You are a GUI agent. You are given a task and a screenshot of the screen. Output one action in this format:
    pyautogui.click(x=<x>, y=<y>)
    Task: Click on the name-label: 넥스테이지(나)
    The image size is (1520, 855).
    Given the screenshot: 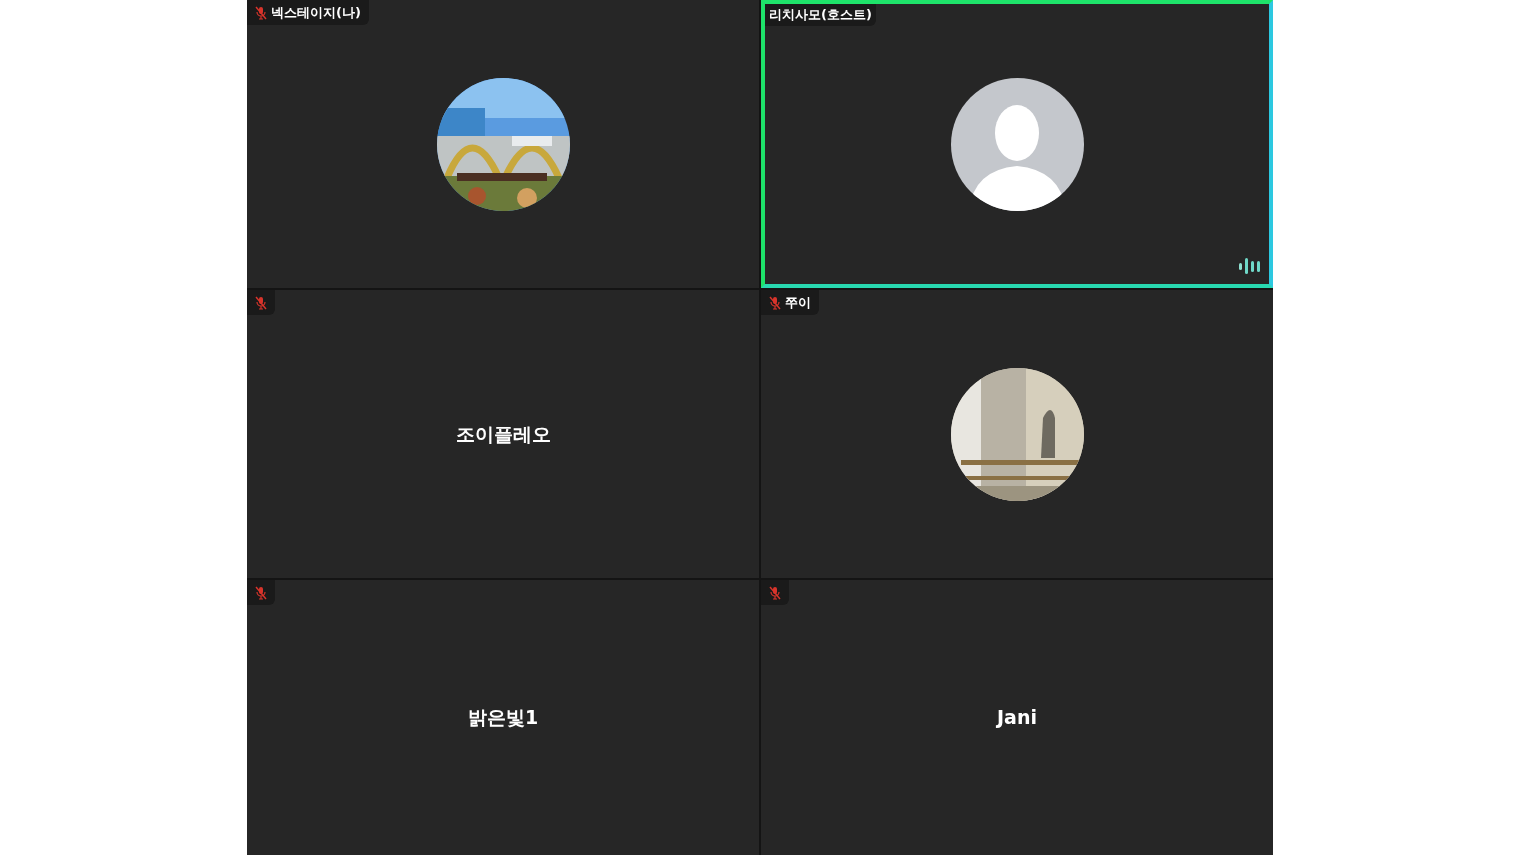 What is the action you would take?
    pyautogui.click(x=316, y=12)
    